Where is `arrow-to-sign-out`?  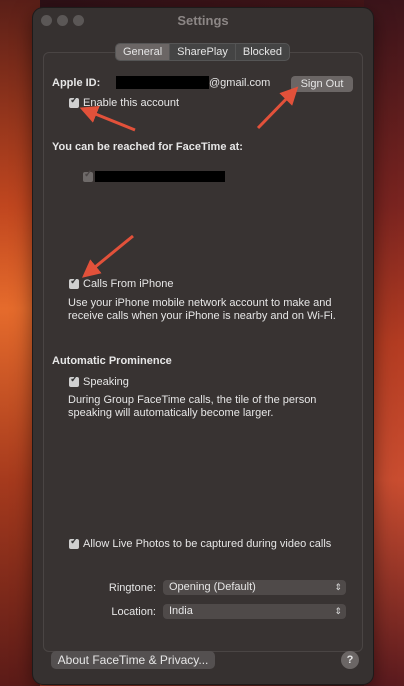
arrow-to-sign-out is located at coordinates (277, 108).